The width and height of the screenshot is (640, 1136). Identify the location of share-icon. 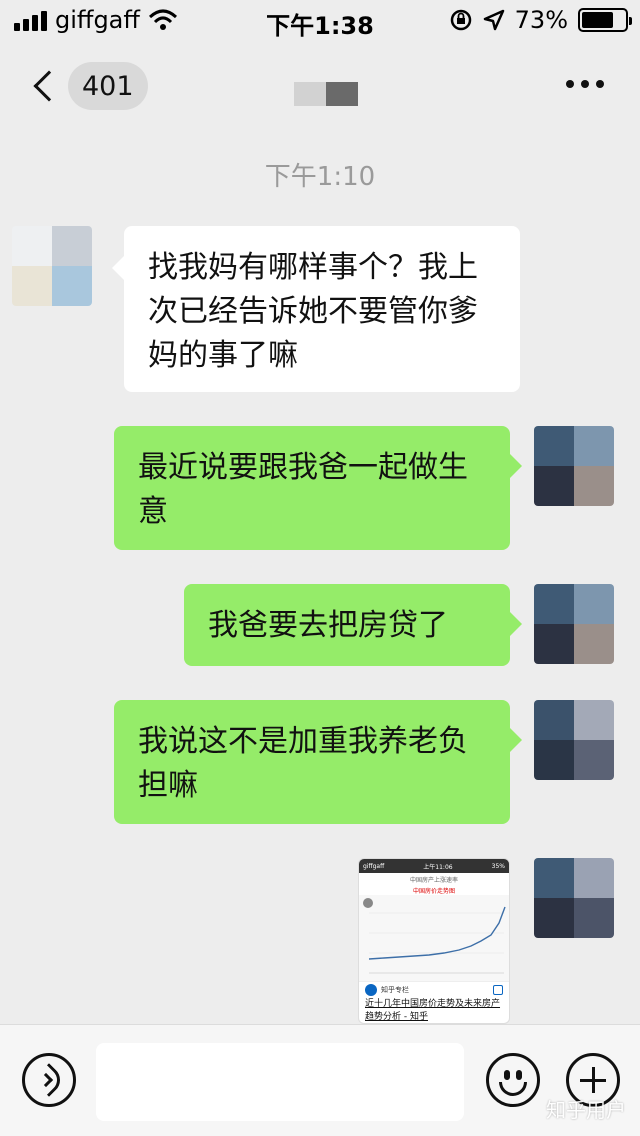
(498, 990).